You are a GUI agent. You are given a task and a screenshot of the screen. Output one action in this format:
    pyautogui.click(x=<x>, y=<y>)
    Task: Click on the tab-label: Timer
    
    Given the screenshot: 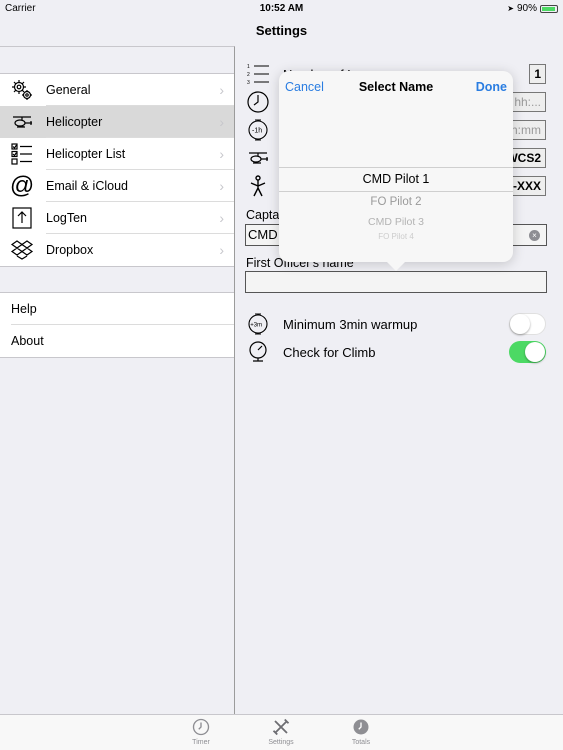 What is the action you would take?
    pyautogui.click(x=201, y=742)
    